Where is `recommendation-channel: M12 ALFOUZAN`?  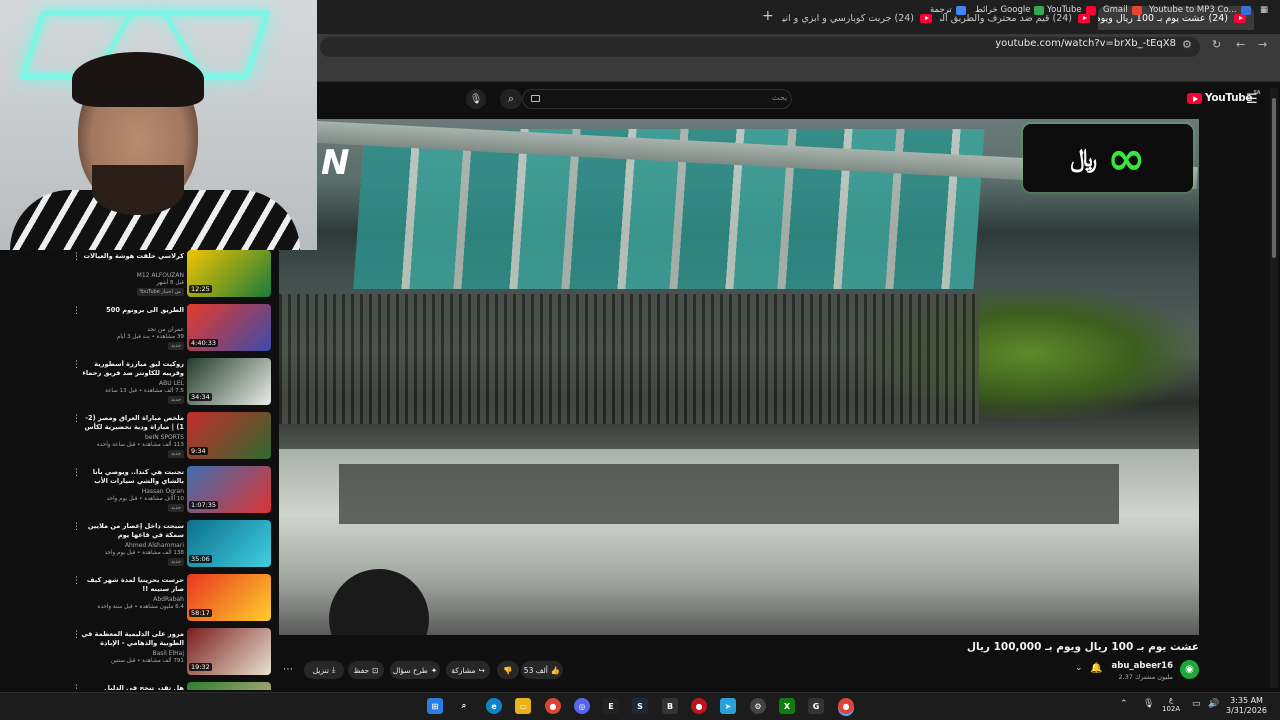
recommendation-channel: M12 ALFOUZAN is located at coordinates (160, 275).